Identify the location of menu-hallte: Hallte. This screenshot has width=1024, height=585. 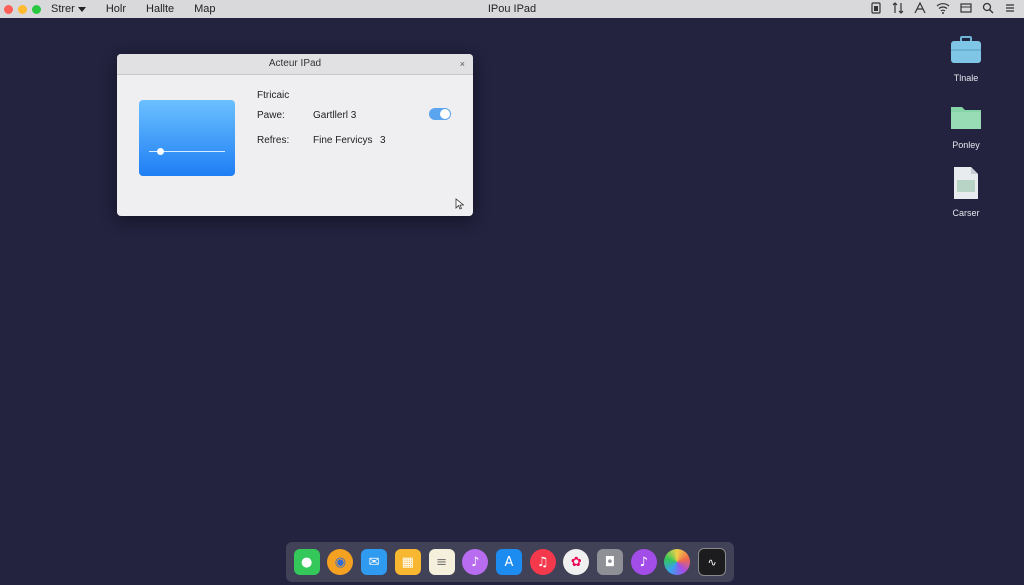
(160, 9).